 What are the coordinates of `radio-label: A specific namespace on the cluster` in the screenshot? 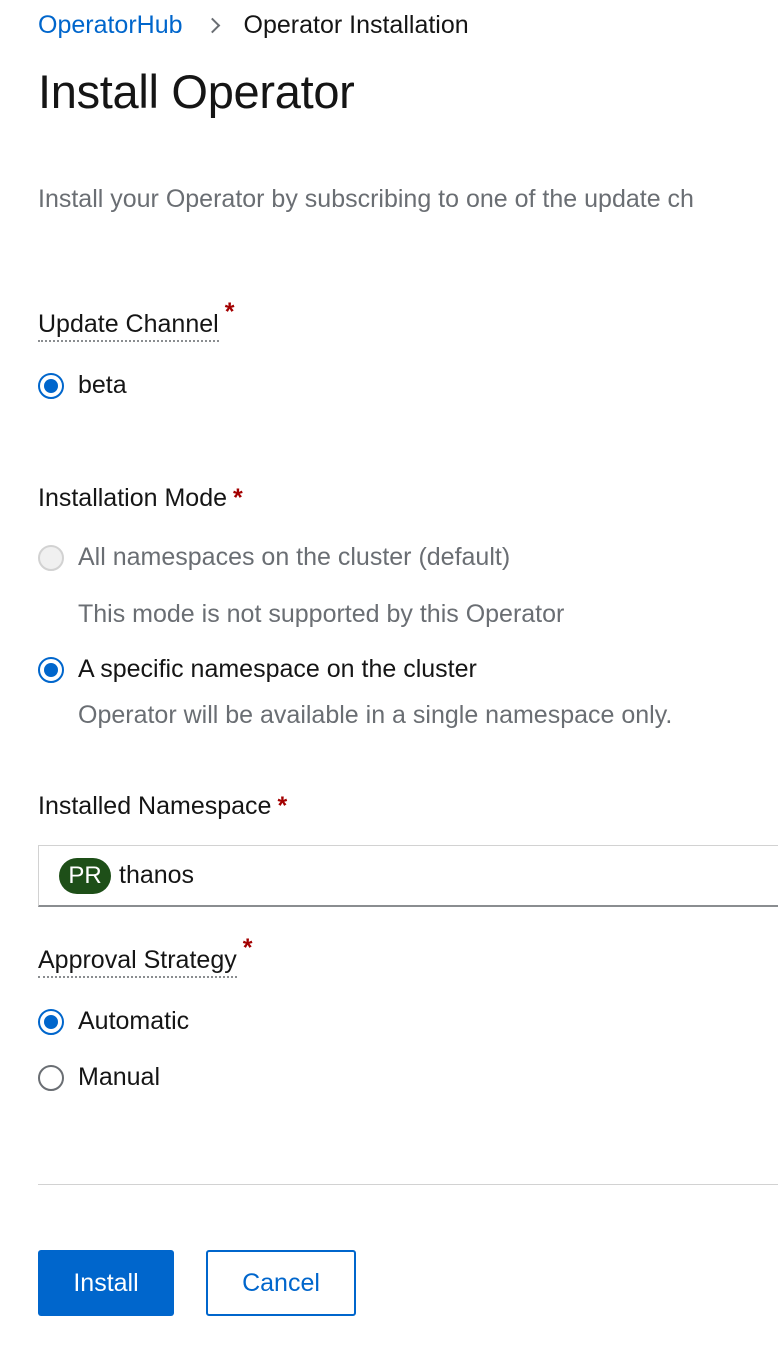 It's located at (277, 669).